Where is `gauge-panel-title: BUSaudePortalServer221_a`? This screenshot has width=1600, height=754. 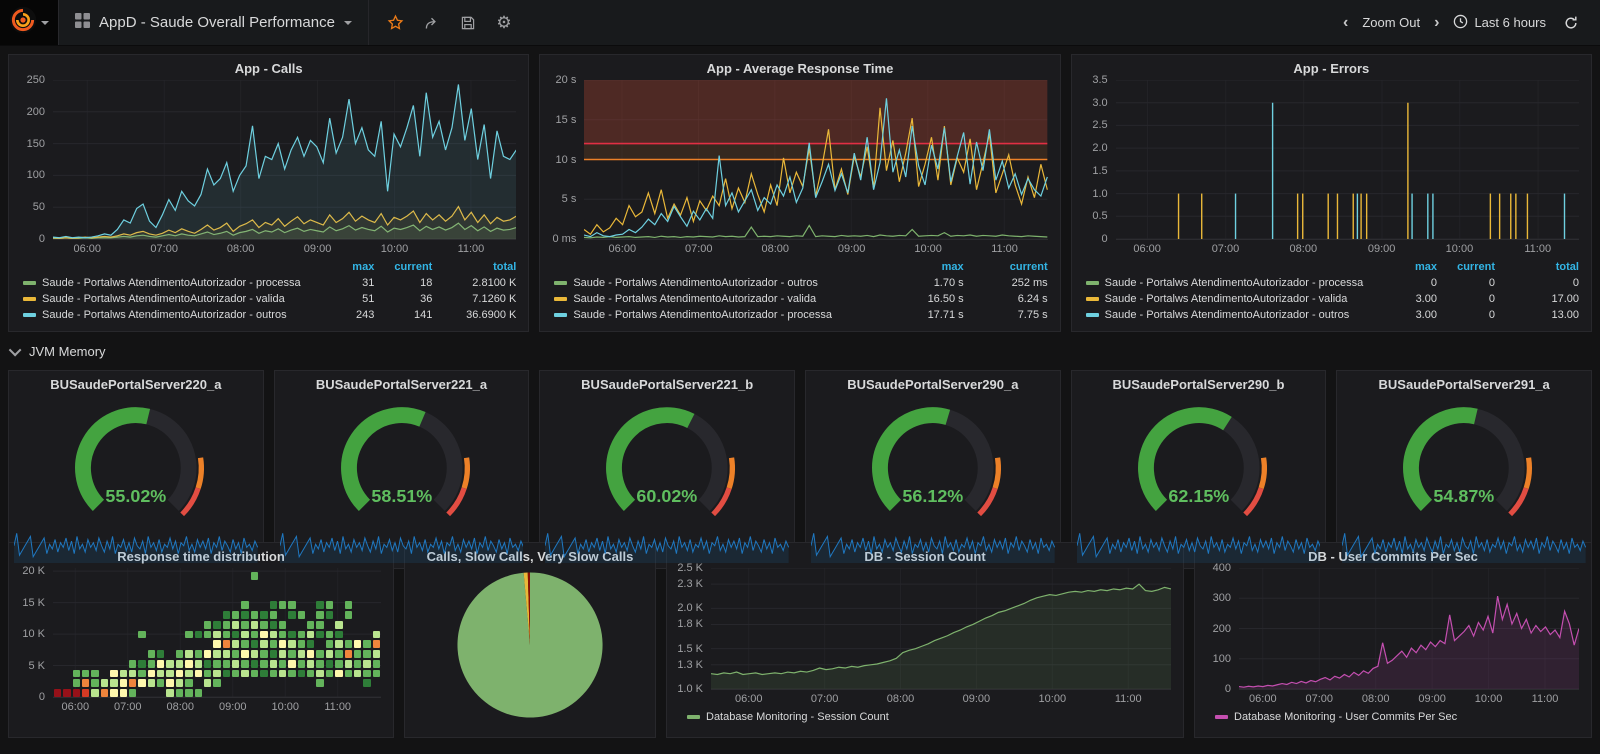 gauge-panel-title: BUSaudePortalServer221_a is located at coordinates (402, 382).